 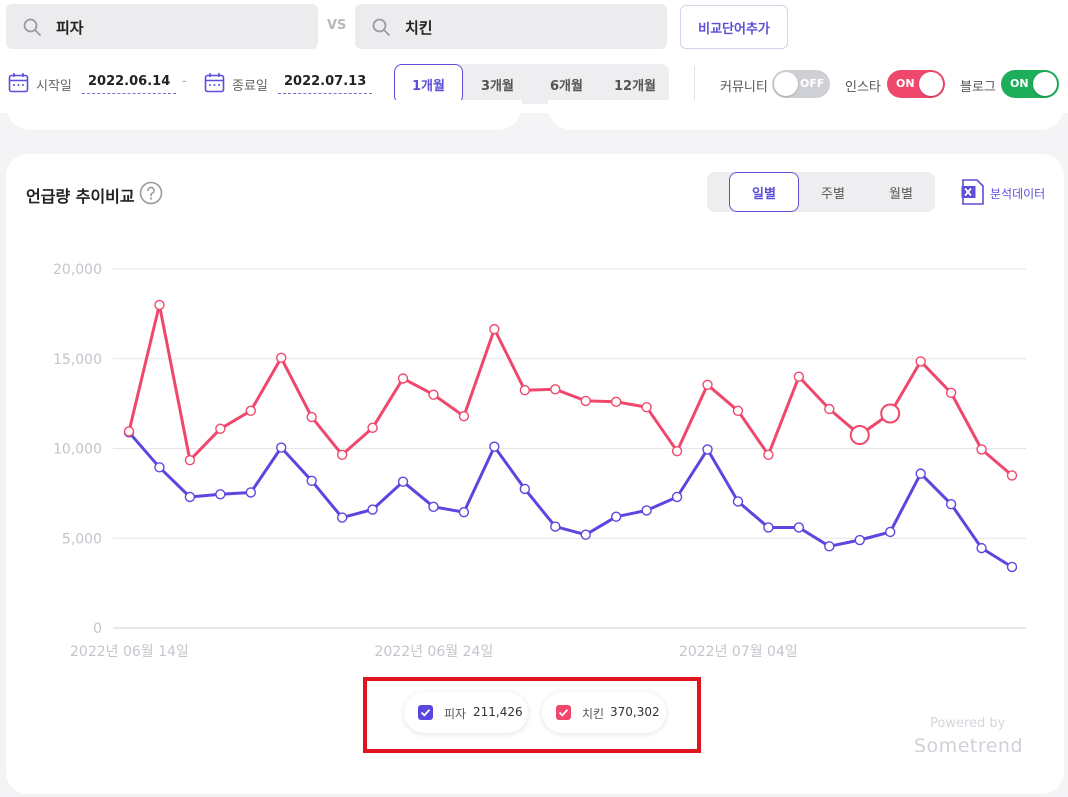 I want to click on legend-total: 211,426, so click(x=498, y=712).